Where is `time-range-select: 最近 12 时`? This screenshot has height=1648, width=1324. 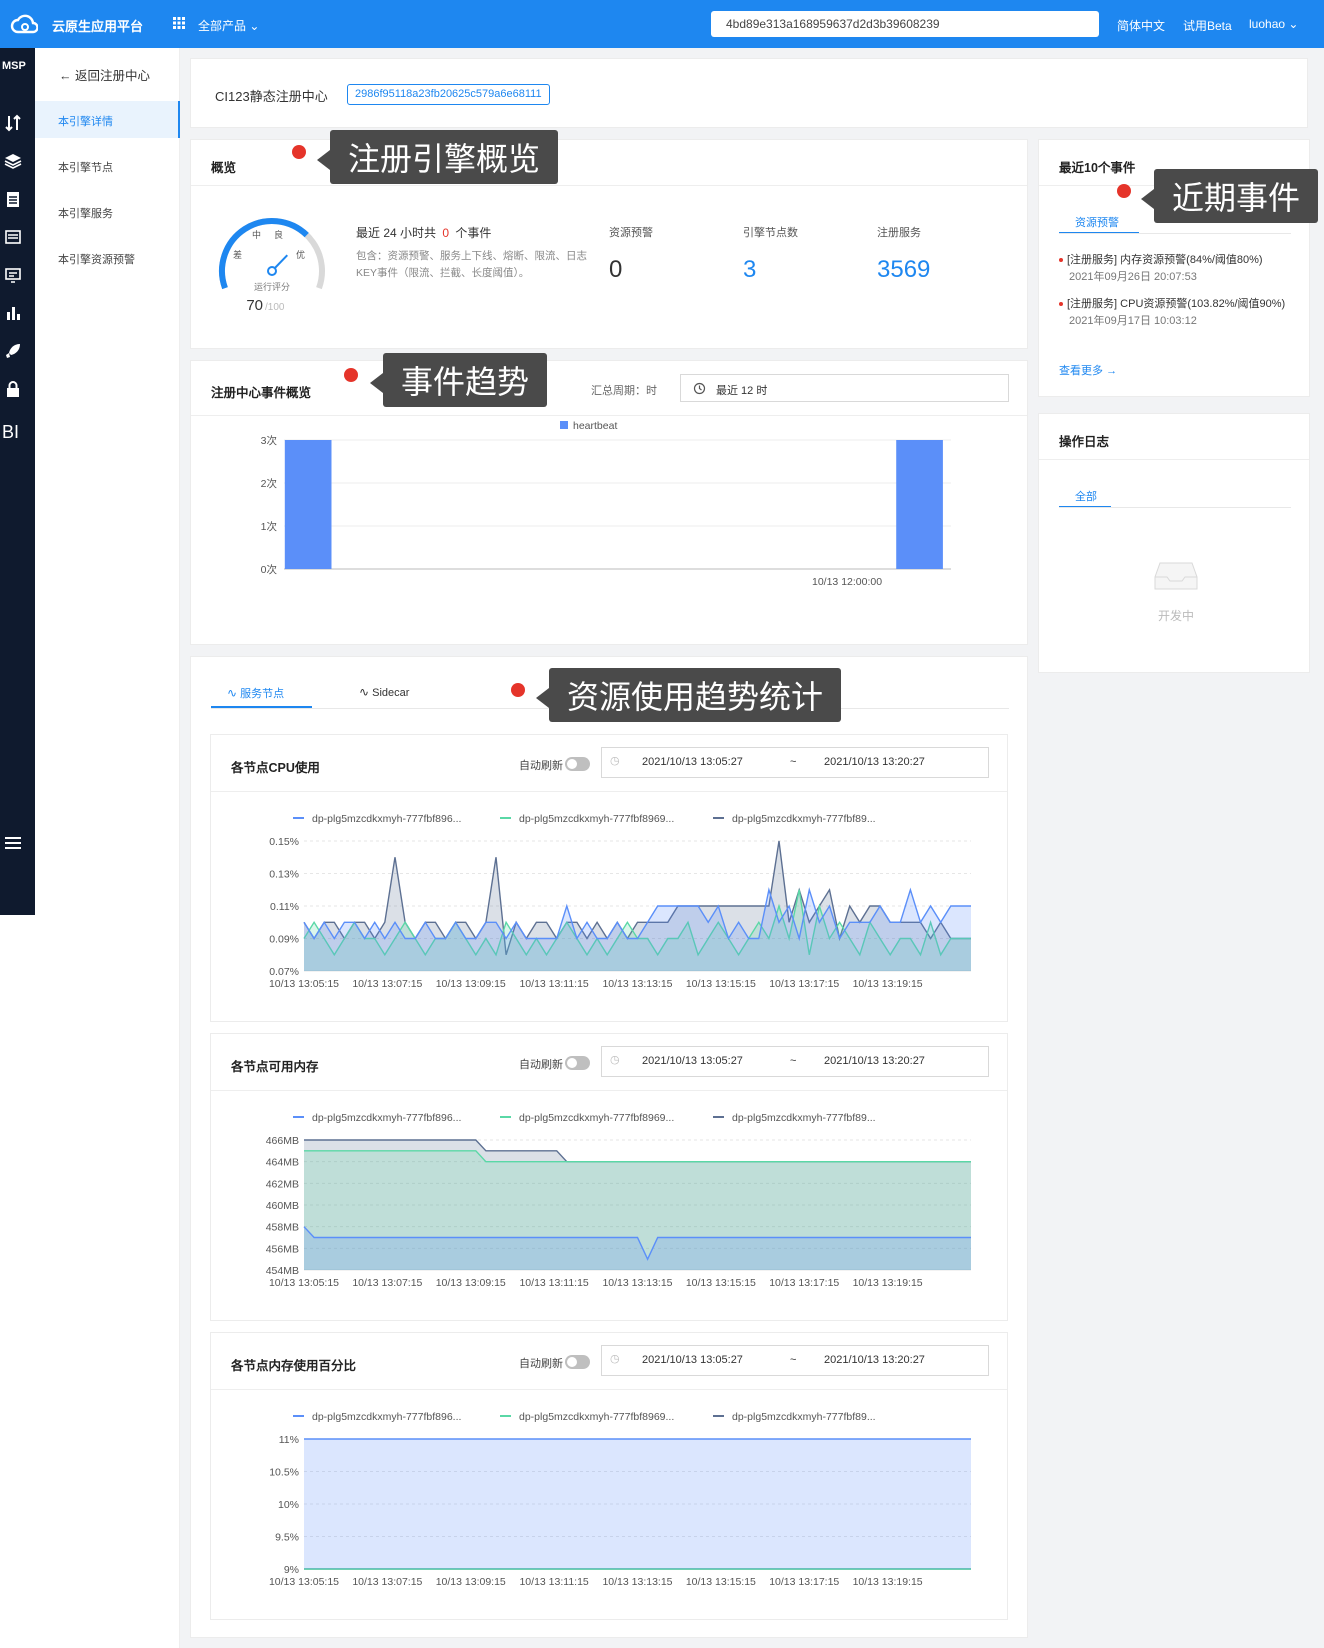 time-range-select: 最近 12 时 is located at coordinates (844, 388).